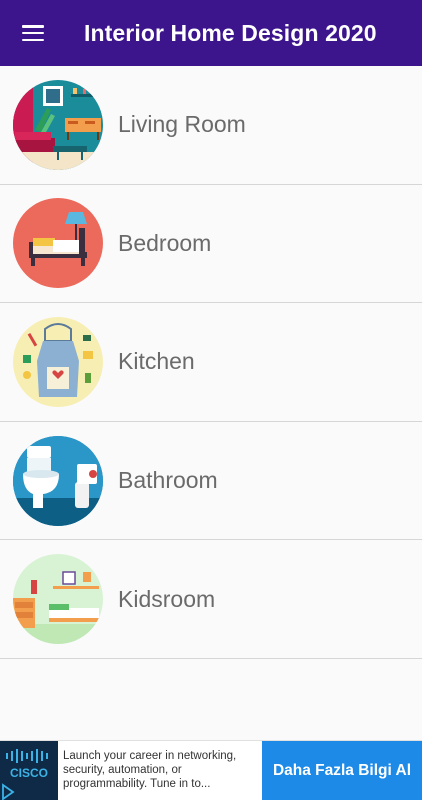 The height and width of the screenshot is (800, 422). What do you see at coordinates (165, 242) in the screenshot?
I see `room-label: Bedroom` at bounding box center [165, 242].